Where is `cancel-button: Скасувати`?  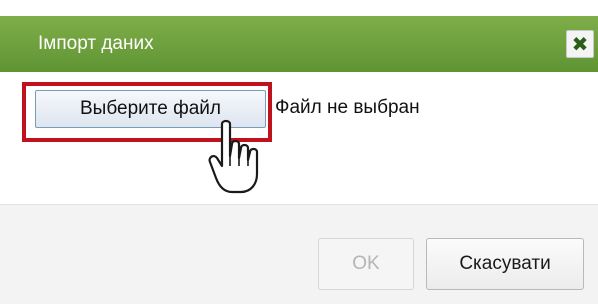
cancel-button: Скасувати is located at coordinates (505, 264).